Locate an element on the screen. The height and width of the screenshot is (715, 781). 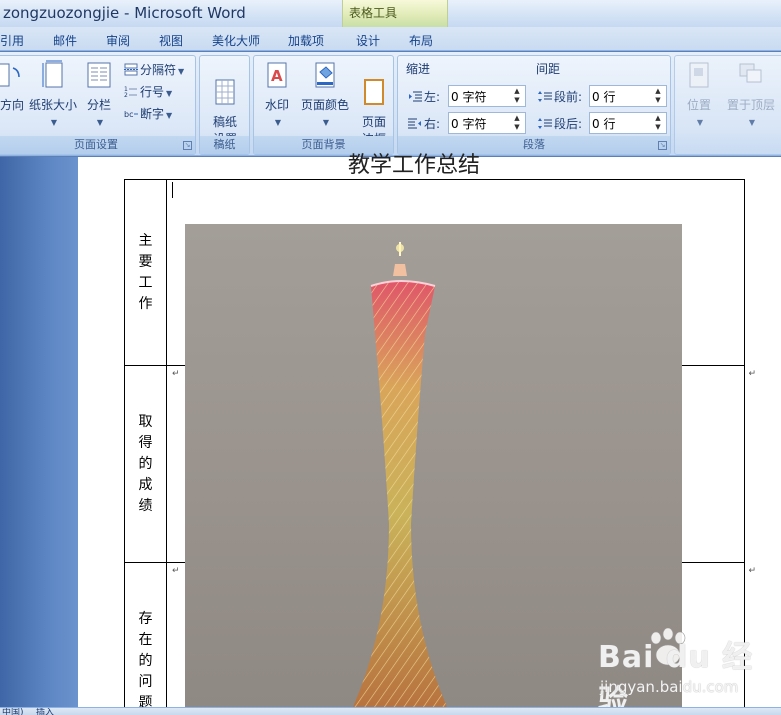
spacing-title: 间距 is located at coordinates (548, 69).